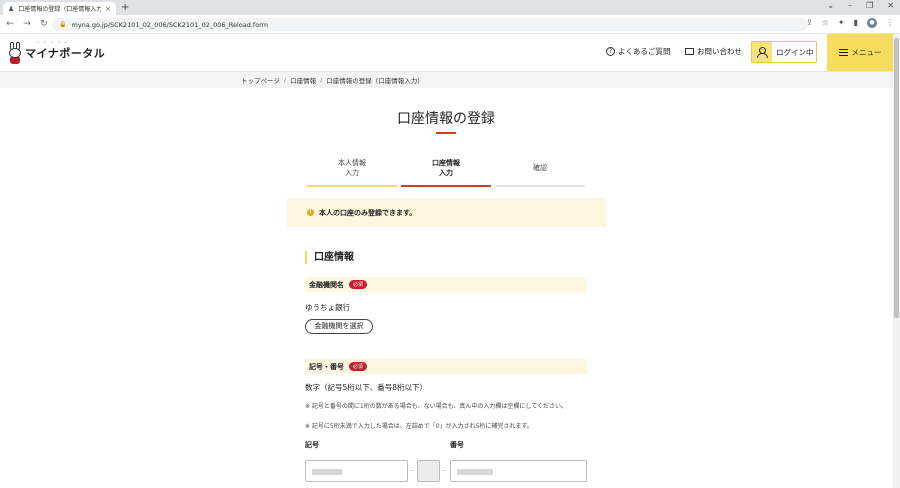 This screenshot has height=488, width=900. Describe the element at coordinates (356, 471) in the screenshot. I see `symbol-input` at that location.